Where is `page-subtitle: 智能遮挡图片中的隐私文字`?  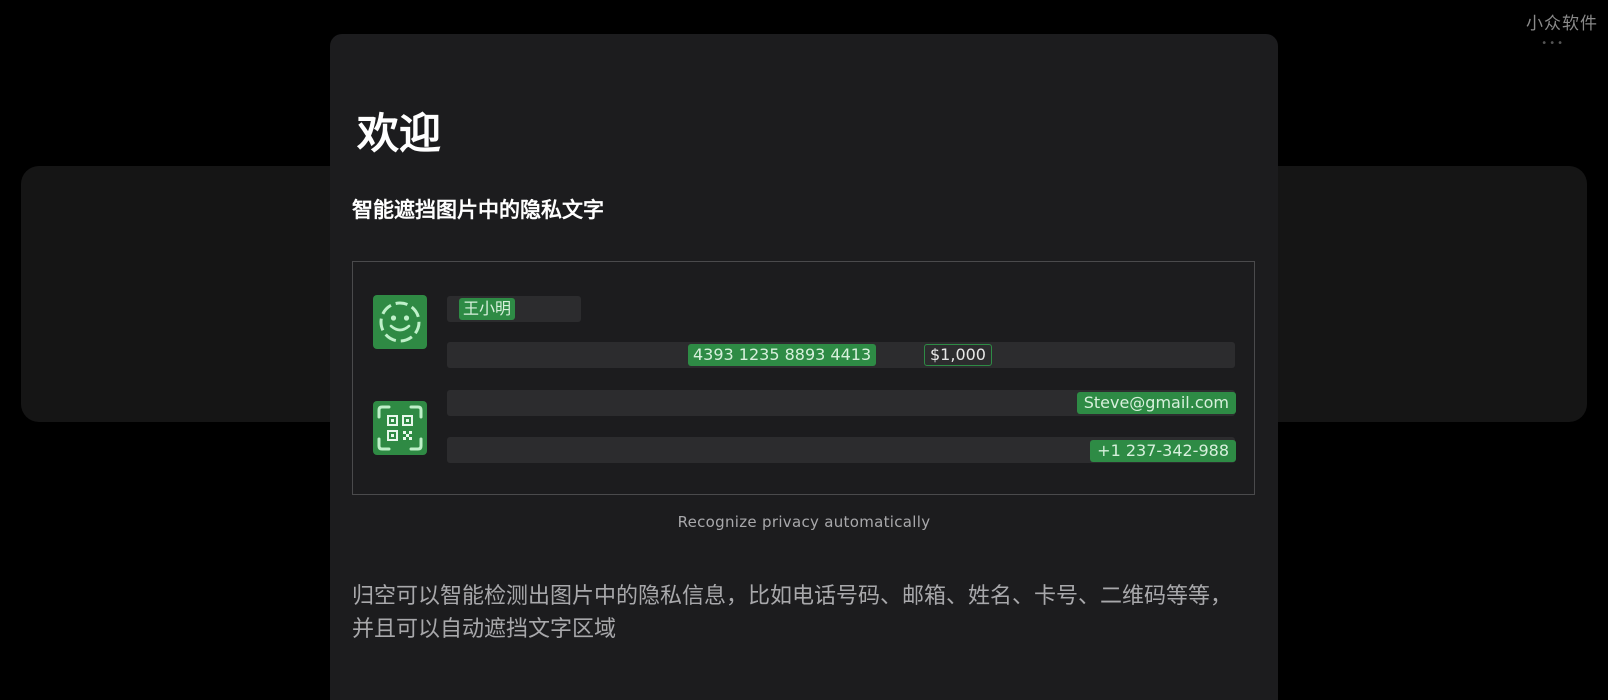
page-subtitle: 智能遮挡图片中的隐私文字 is located at coordinates (478, 210).